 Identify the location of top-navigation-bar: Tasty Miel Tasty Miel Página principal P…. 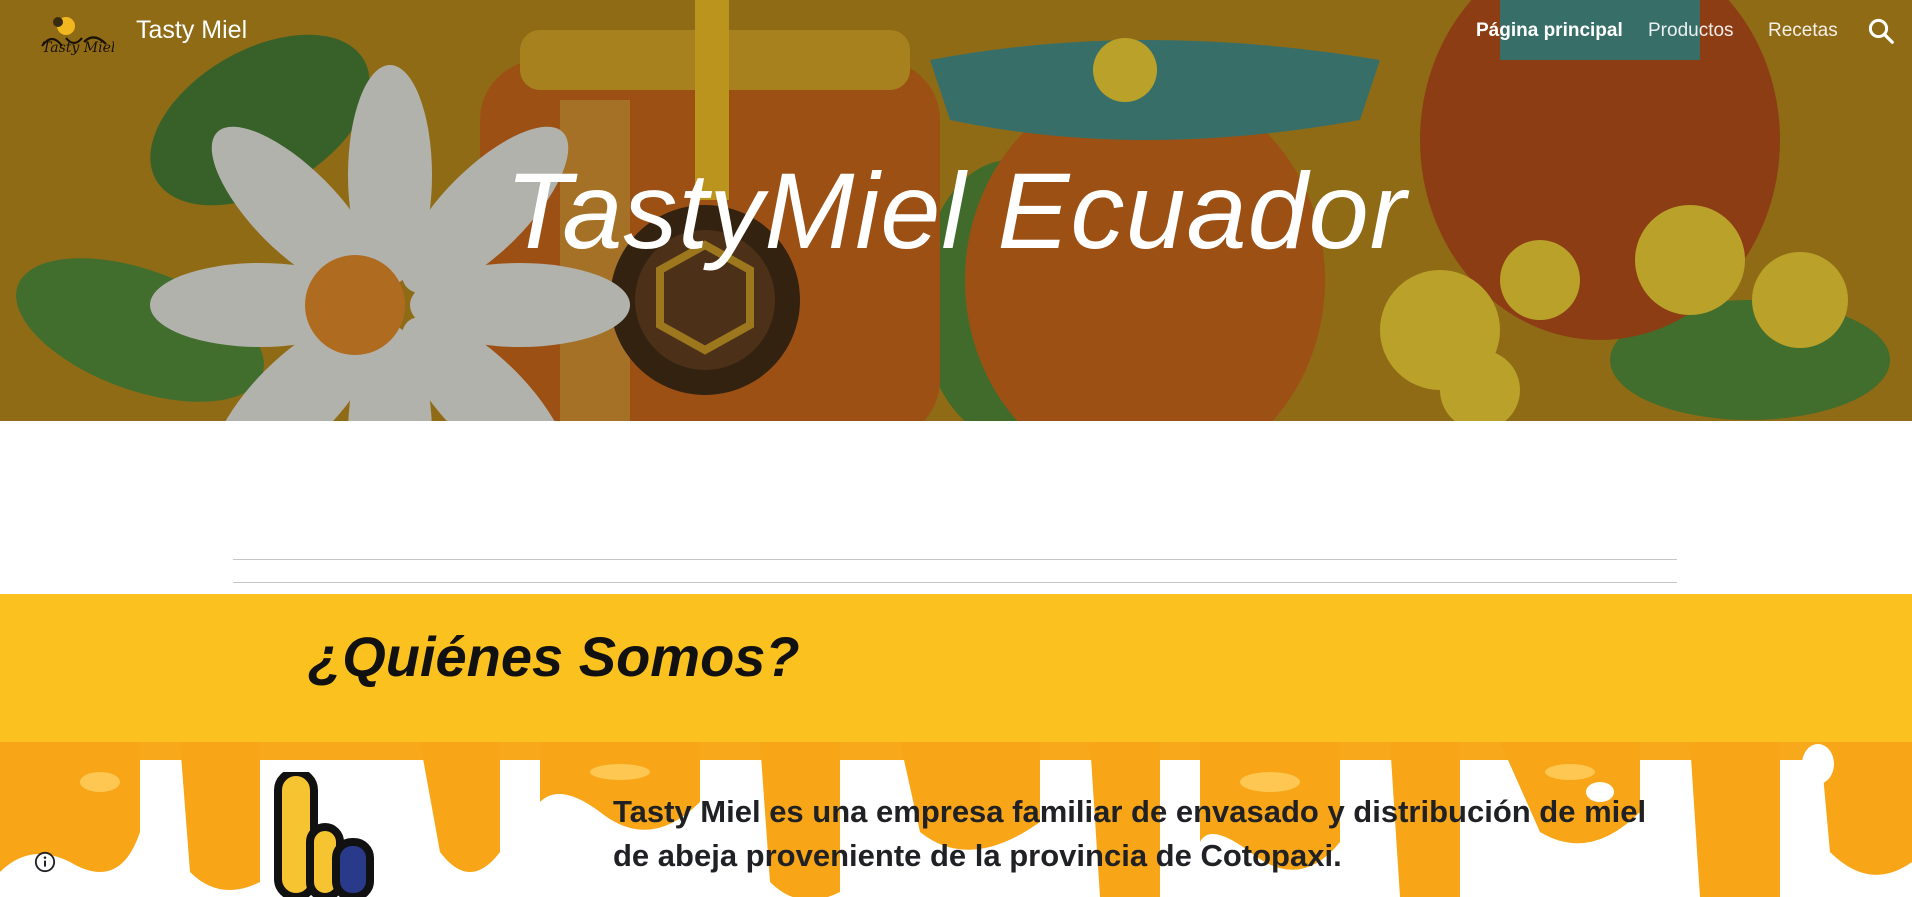
(956, 32).